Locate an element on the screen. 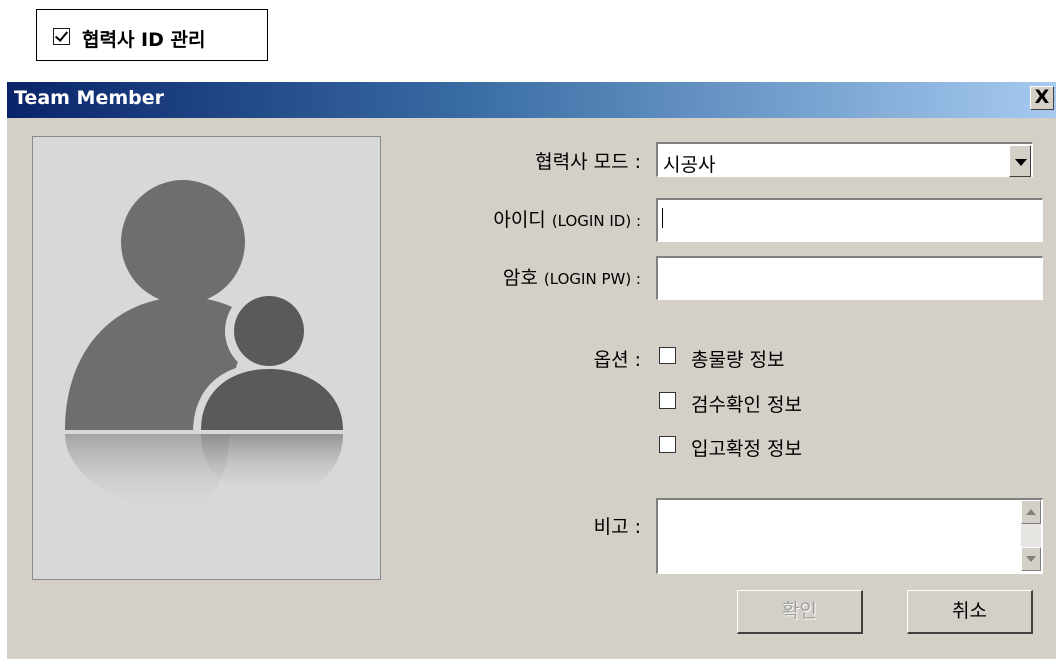 The width and height of the screenshot is (1056, 659). option-total-quantity-checkbox is located at coordinates (667, 355).